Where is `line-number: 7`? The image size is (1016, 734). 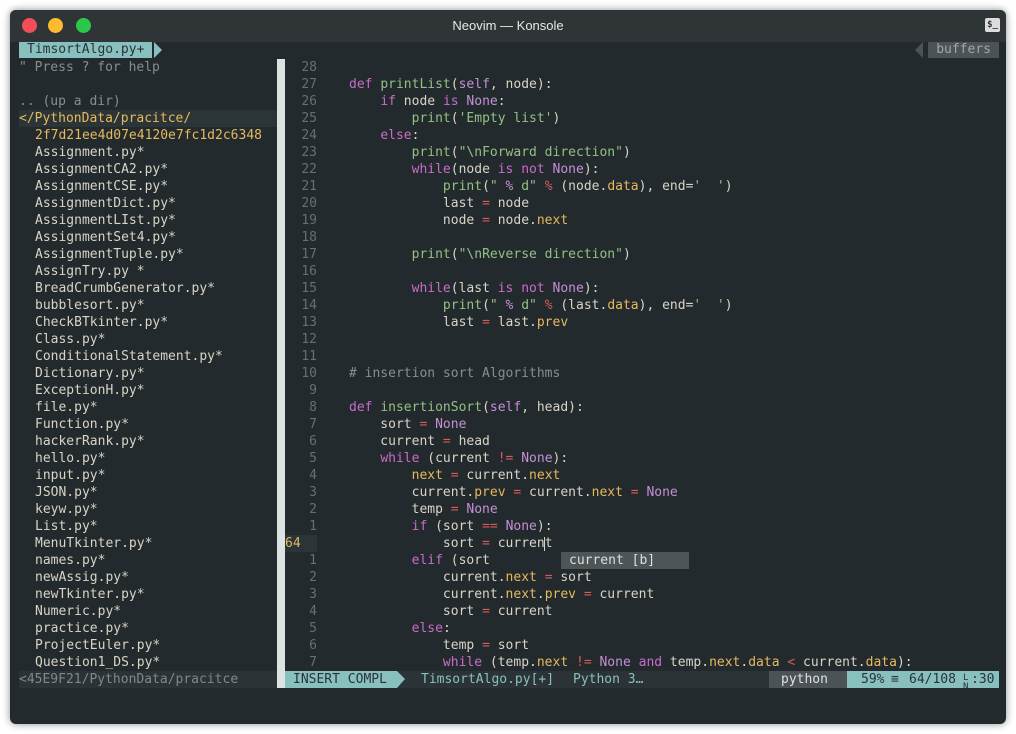
line-number: 7 is located at coordinates (313, 424).